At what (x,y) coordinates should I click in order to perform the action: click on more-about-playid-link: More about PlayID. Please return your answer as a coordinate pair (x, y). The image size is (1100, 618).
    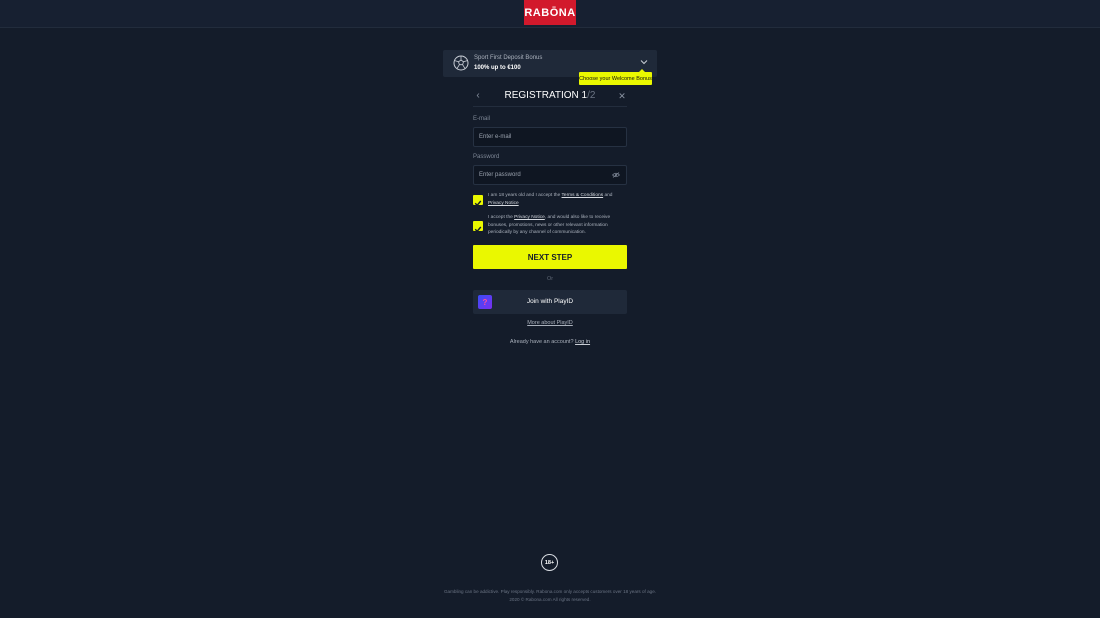
    Looking at the image, I should click on (550, 323).